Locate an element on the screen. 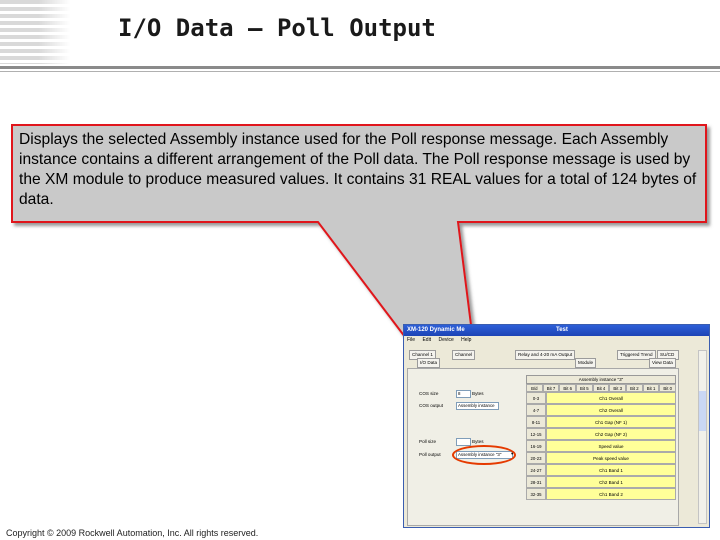  row-value: Ch2 Overall is located at coordinates (611, 410).